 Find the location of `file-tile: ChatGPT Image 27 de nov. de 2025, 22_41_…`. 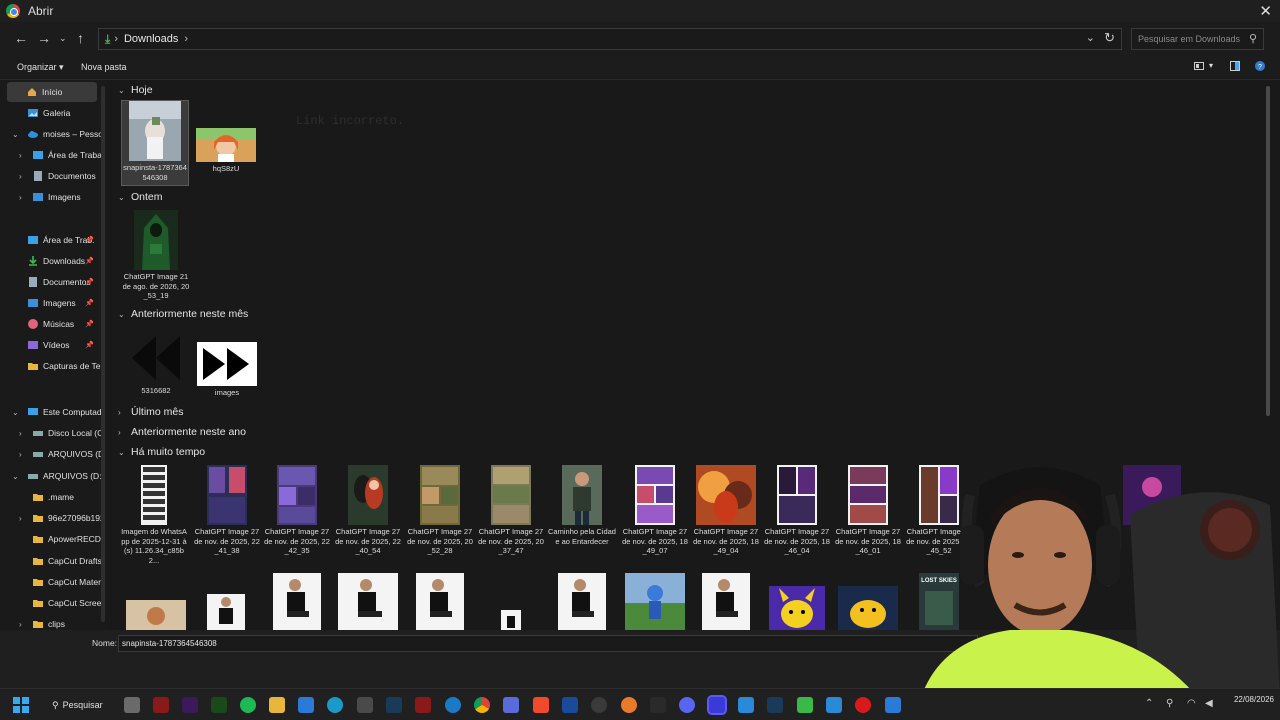

file-tile: ChatGPT Image 27 de nov. de 2025, 22_41_… is located at coordinates (227, 510).